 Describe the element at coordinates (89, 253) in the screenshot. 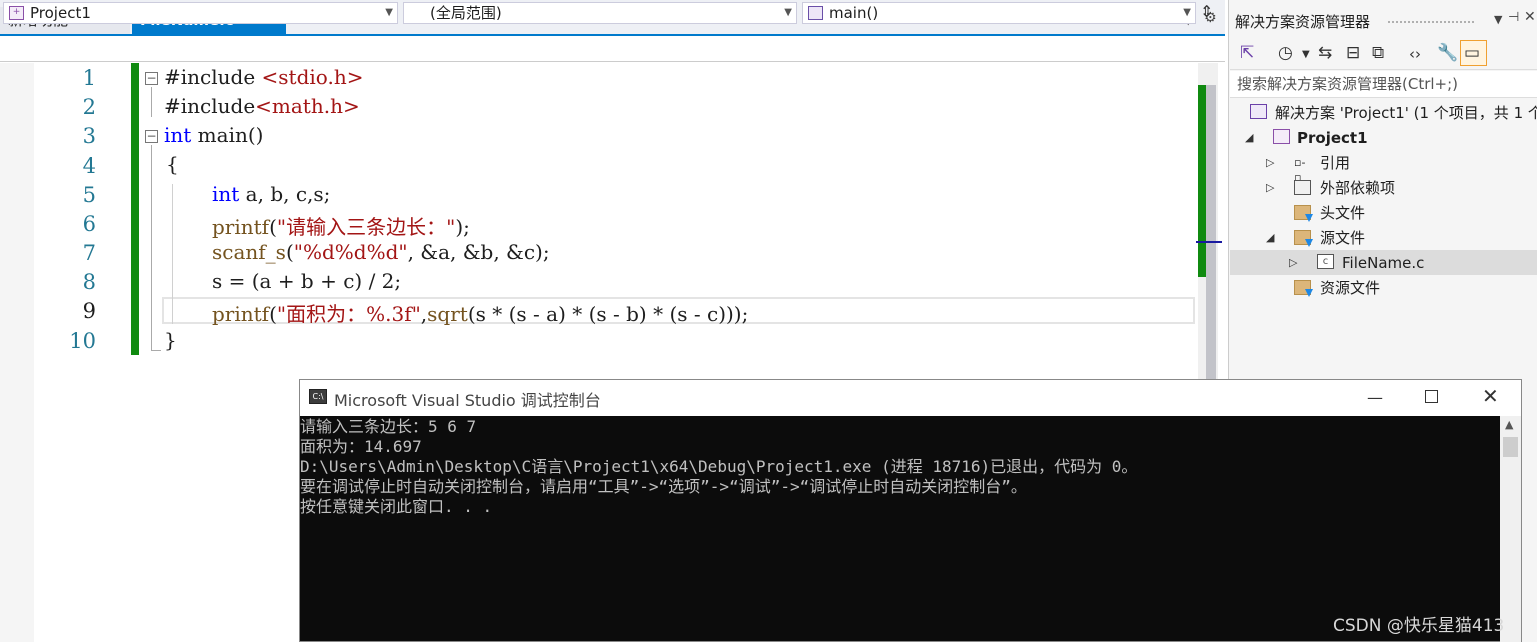

I see `line-number: 7` at that location.